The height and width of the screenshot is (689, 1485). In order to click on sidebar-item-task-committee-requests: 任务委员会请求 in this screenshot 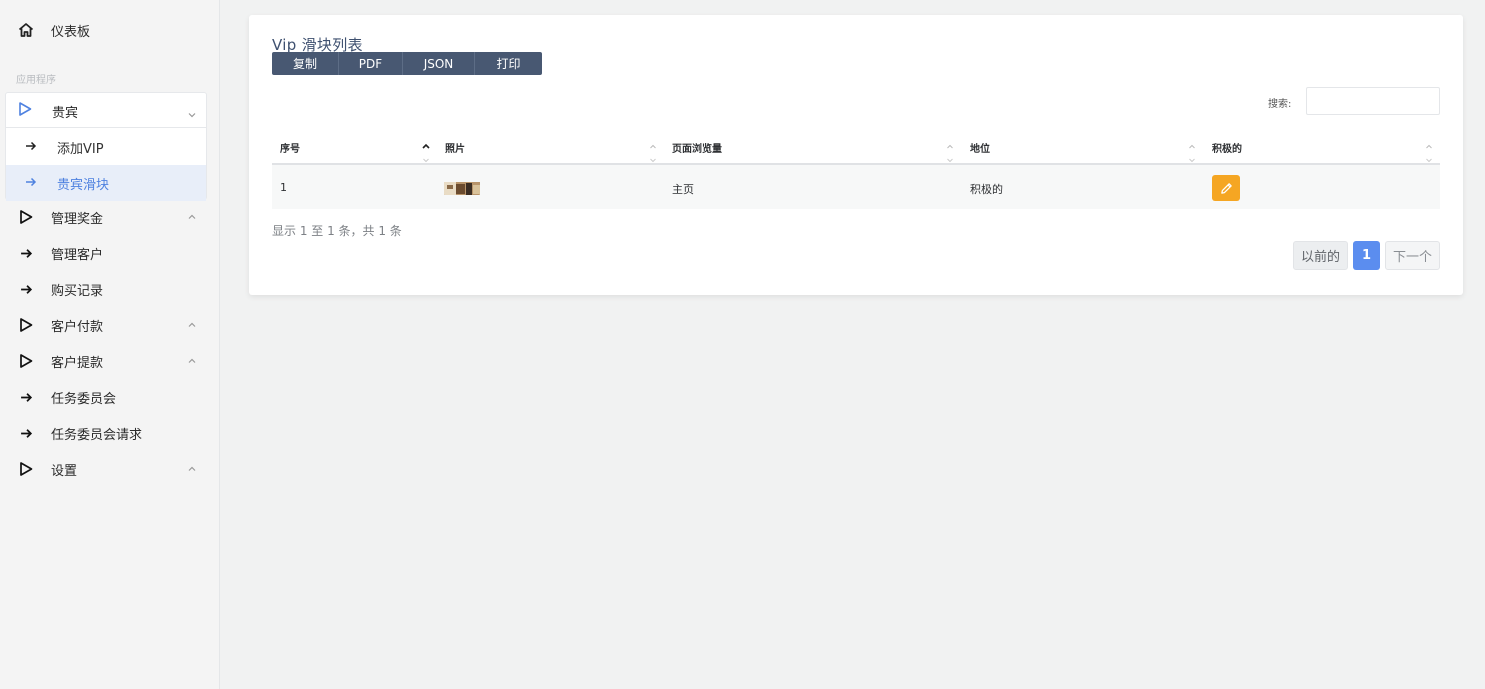, I will do `click(110, 433)`.